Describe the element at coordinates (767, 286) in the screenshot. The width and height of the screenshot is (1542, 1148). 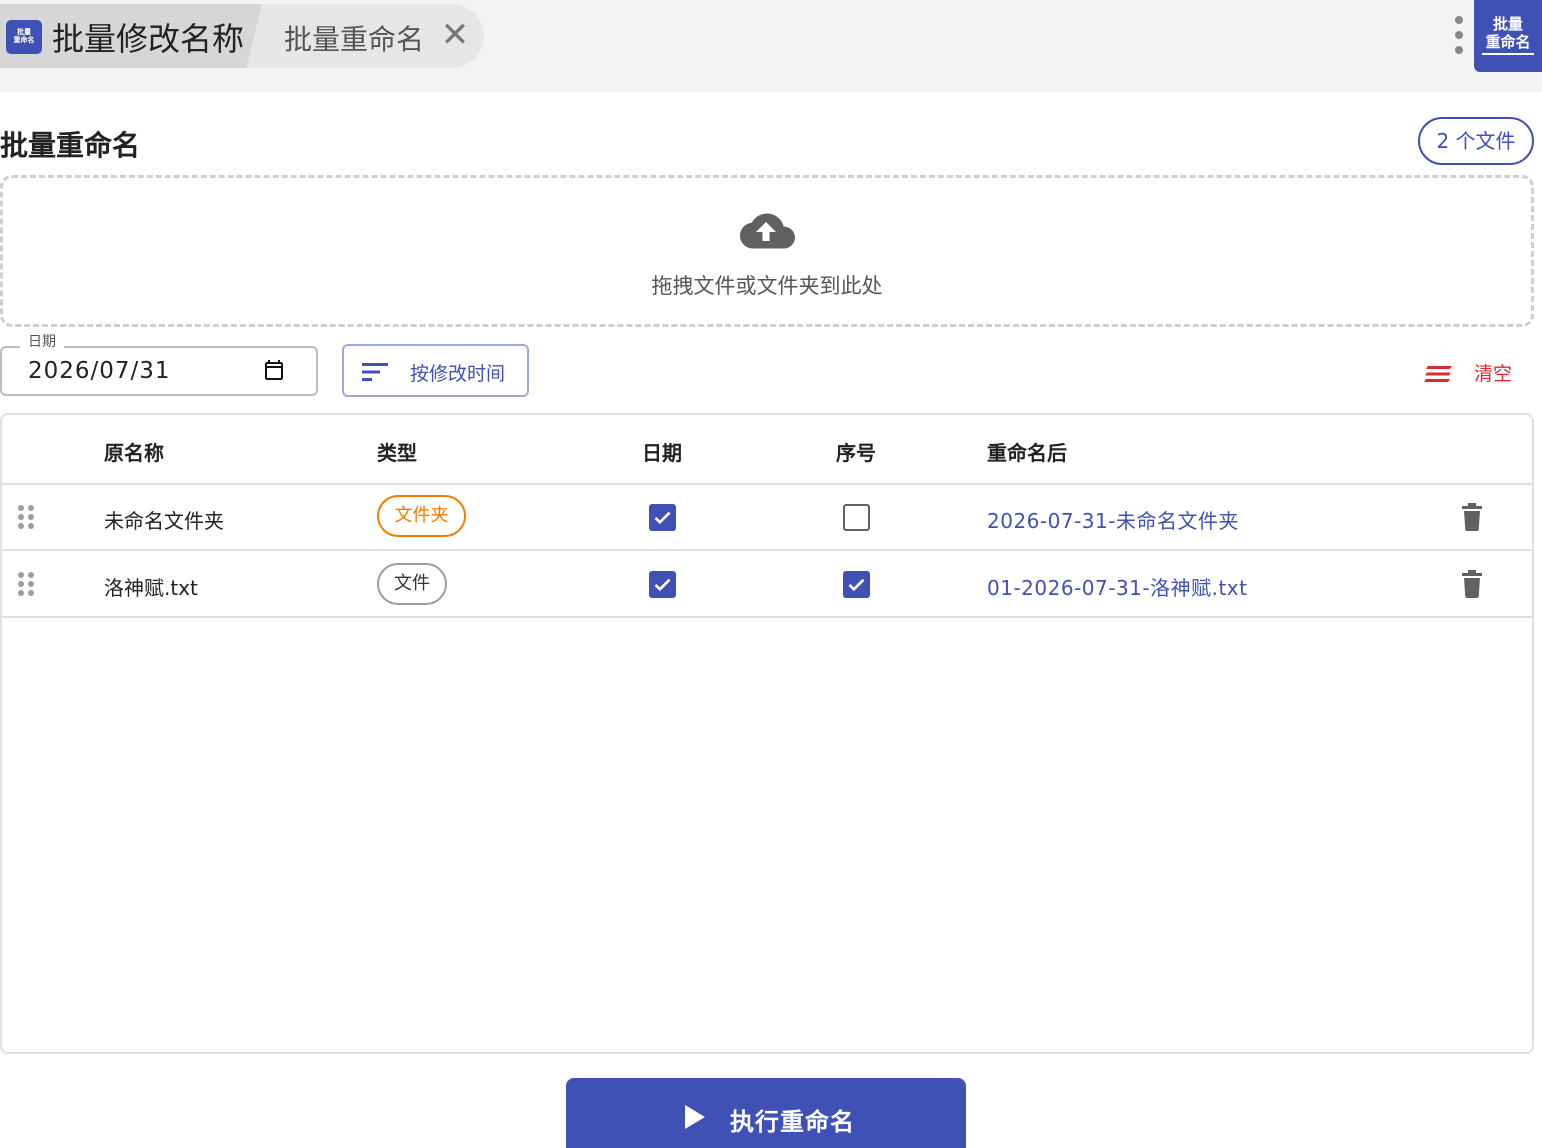
I see `drop-zone-text: 拖拽文件或文件夹到此处` at that location.